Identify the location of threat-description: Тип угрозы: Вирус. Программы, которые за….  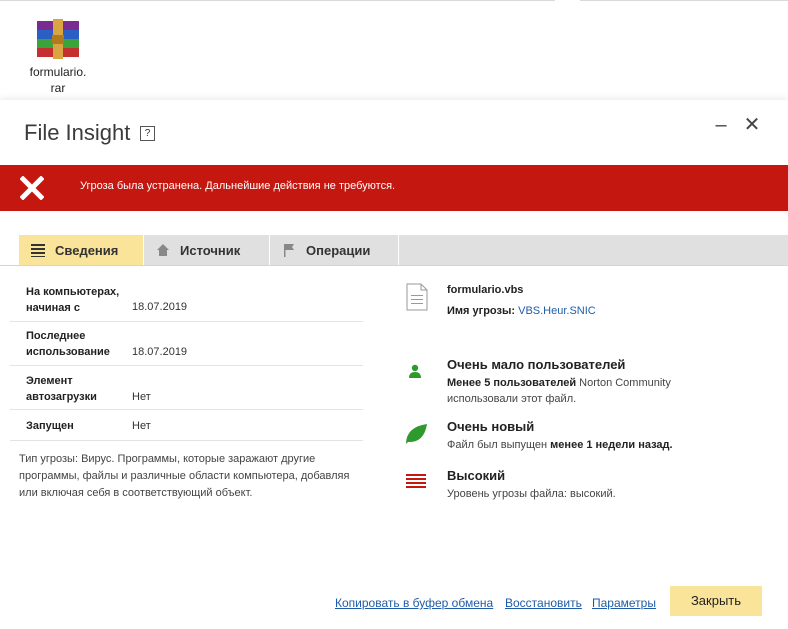
(199, 476).